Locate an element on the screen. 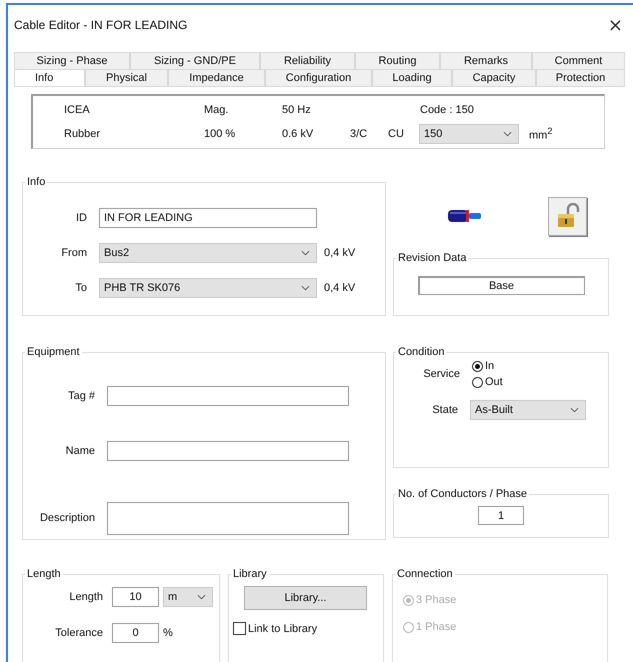 This screenshot has width=633, height=662. percent-text: % is located at coordinates (168, 633).